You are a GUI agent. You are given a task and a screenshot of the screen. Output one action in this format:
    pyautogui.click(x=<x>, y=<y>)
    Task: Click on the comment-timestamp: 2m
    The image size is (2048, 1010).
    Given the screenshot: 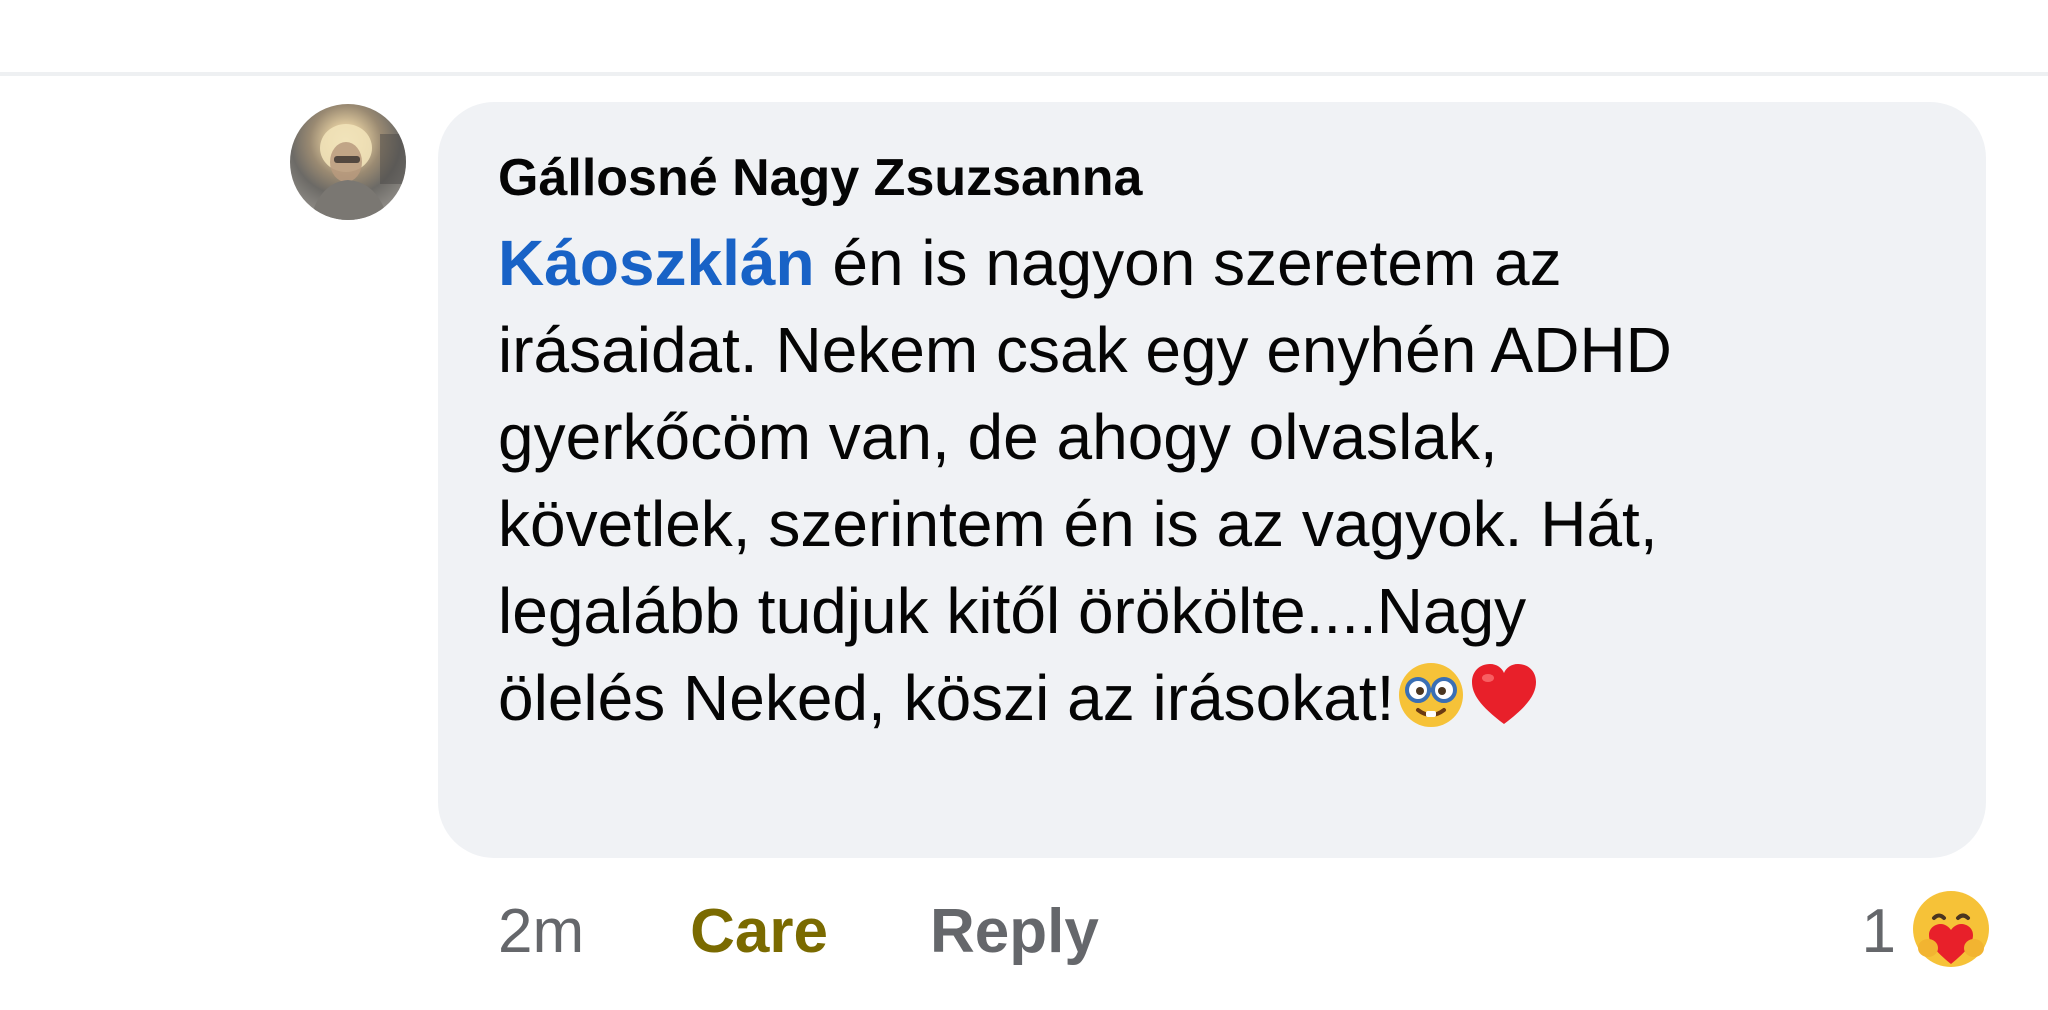 What is the action you would take?
    pyautogui.click(x=541, y=931)
    